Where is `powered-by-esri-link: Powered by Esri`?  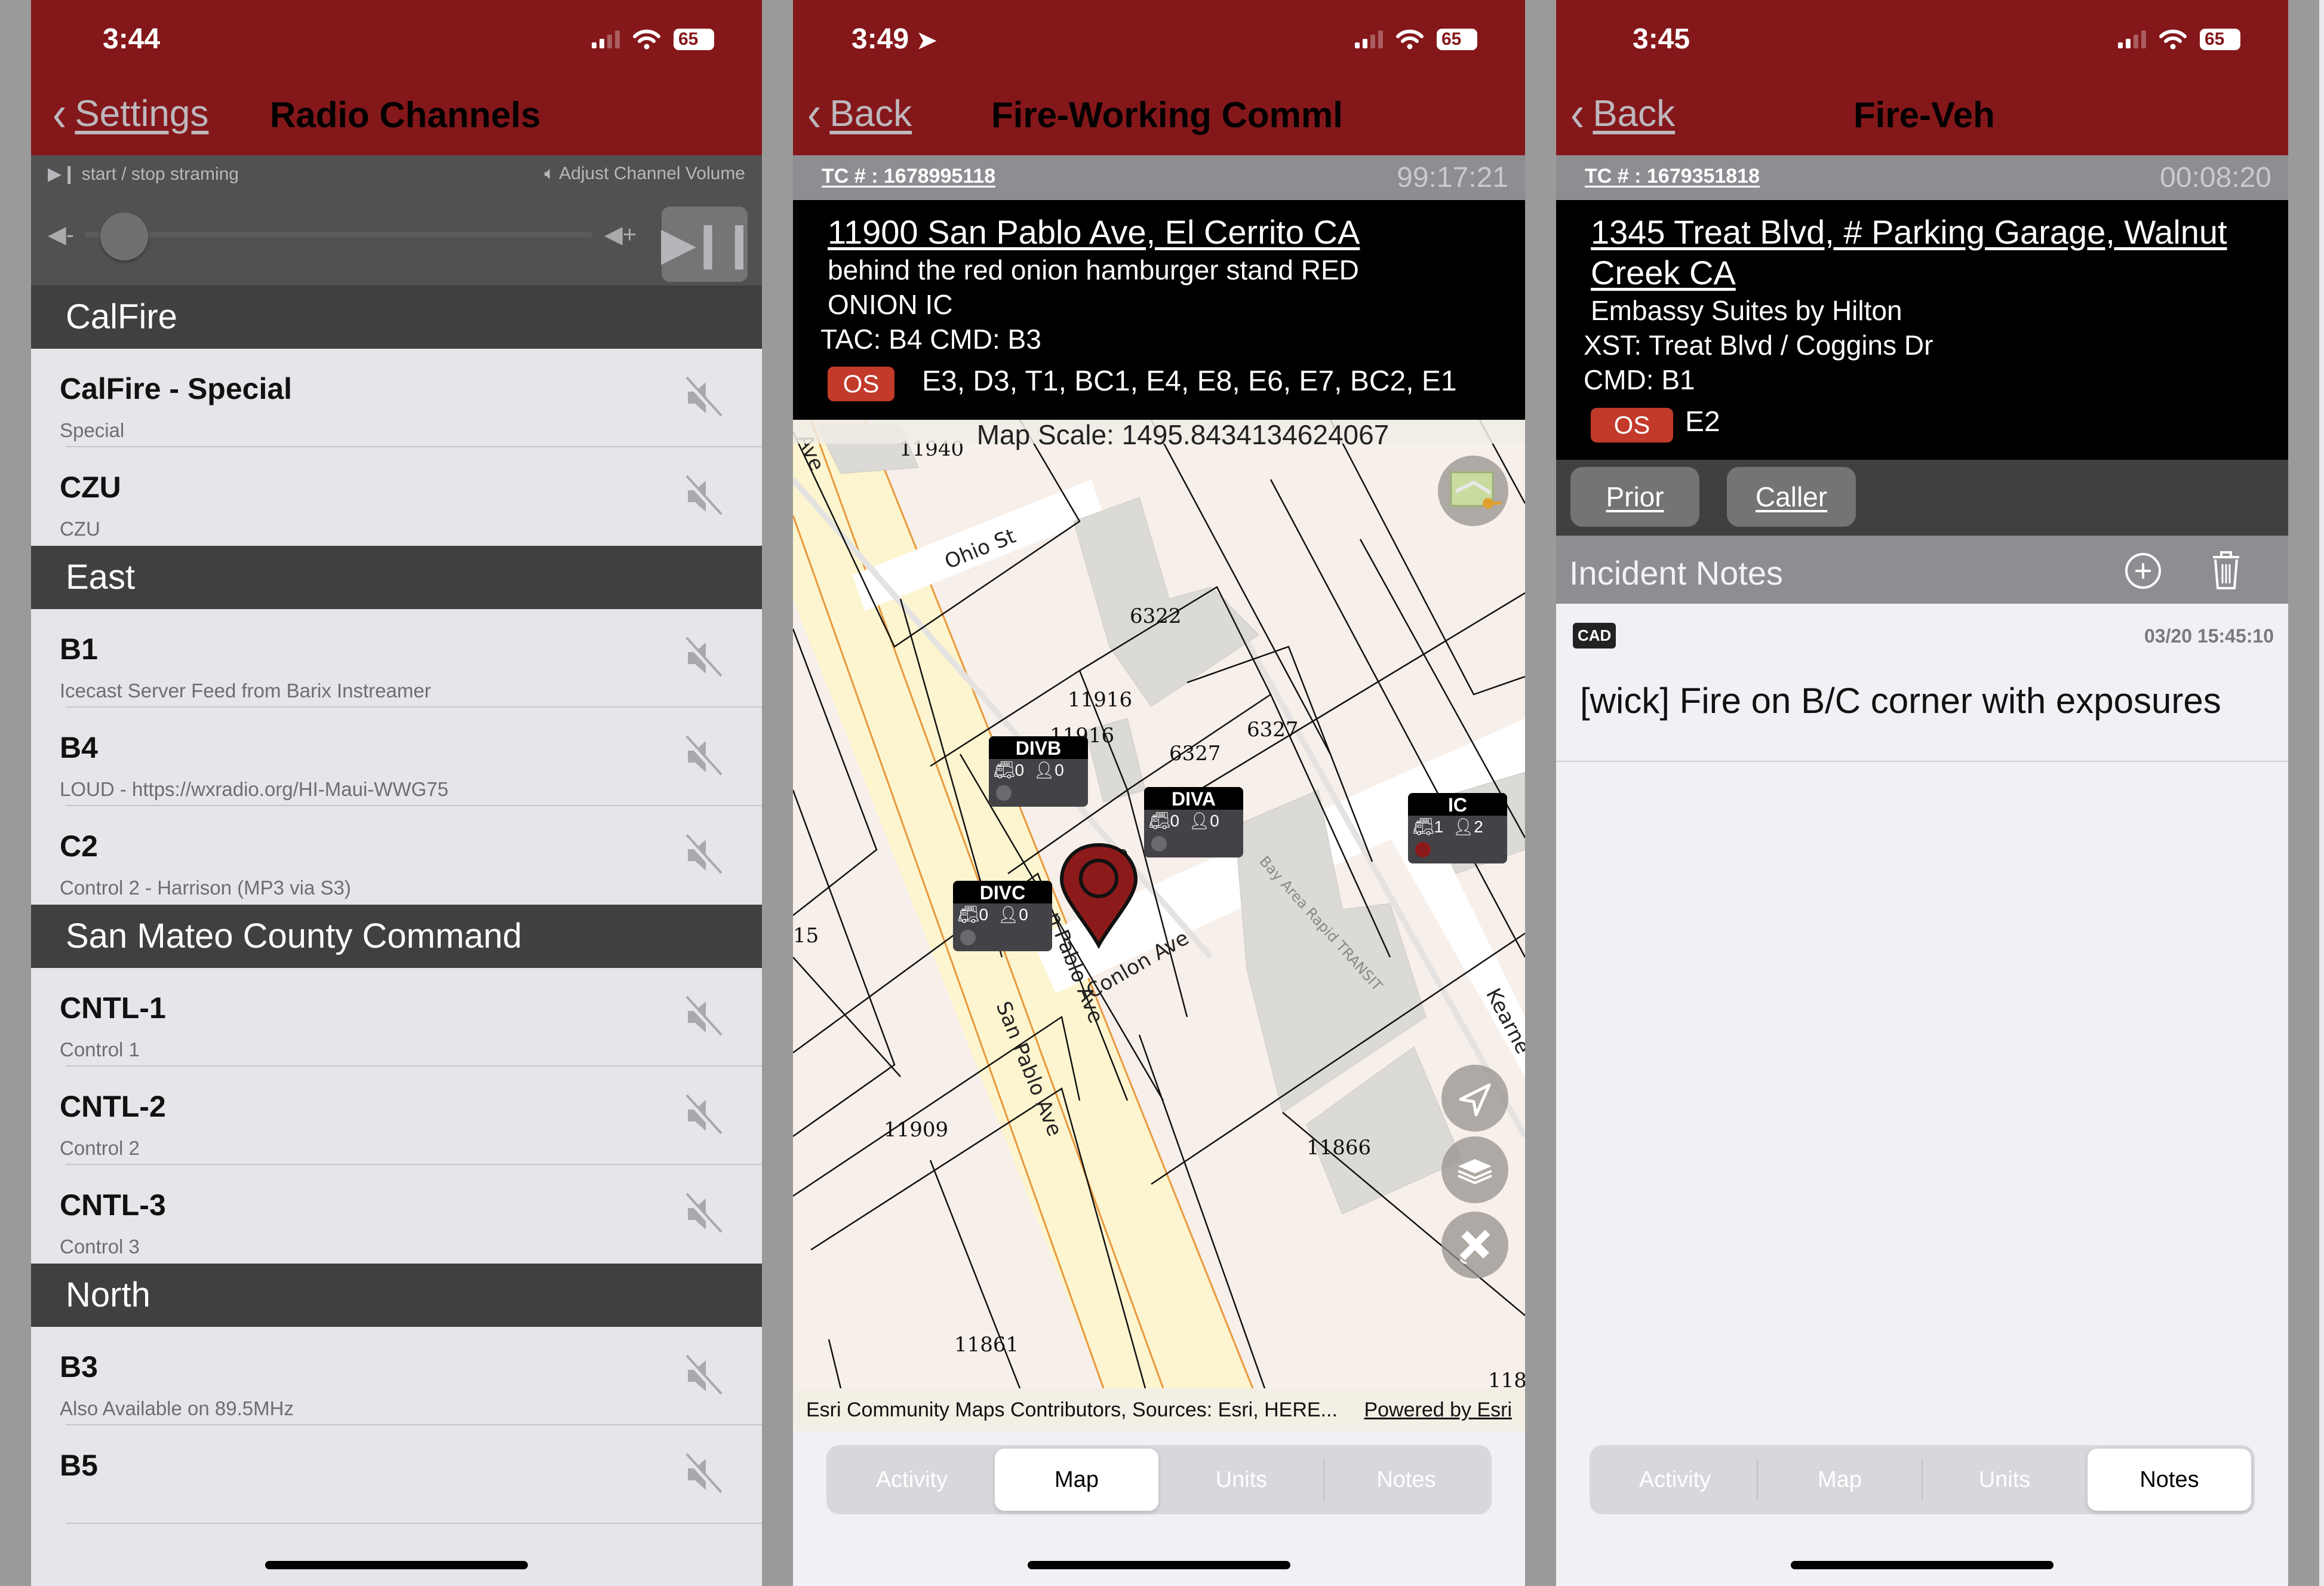
powered-by-esri-link: Powered by Esri is located at coordinates (1438, 1409).